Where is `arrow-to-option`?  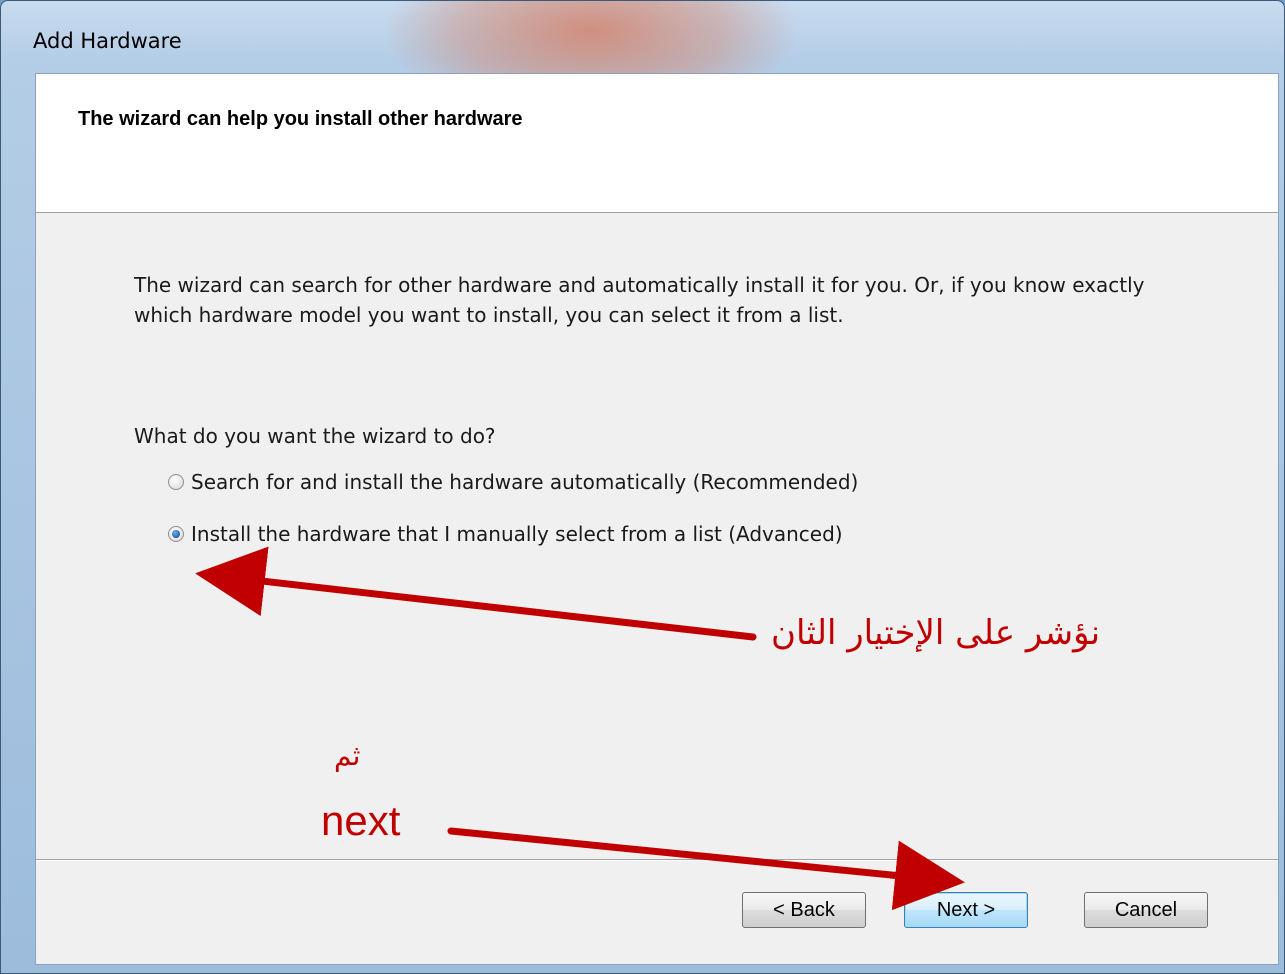 arrow-to-option is located at coordinates (476, 593).